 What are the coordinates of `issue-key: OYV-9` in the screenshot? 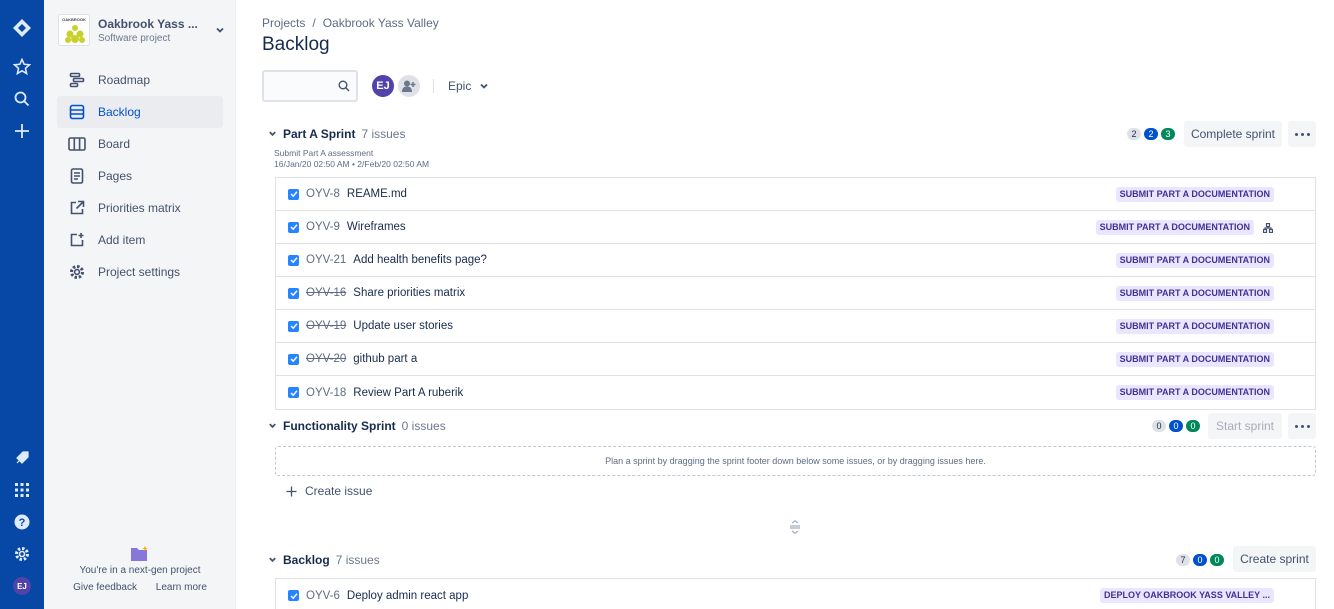 It's located at (323, 227).